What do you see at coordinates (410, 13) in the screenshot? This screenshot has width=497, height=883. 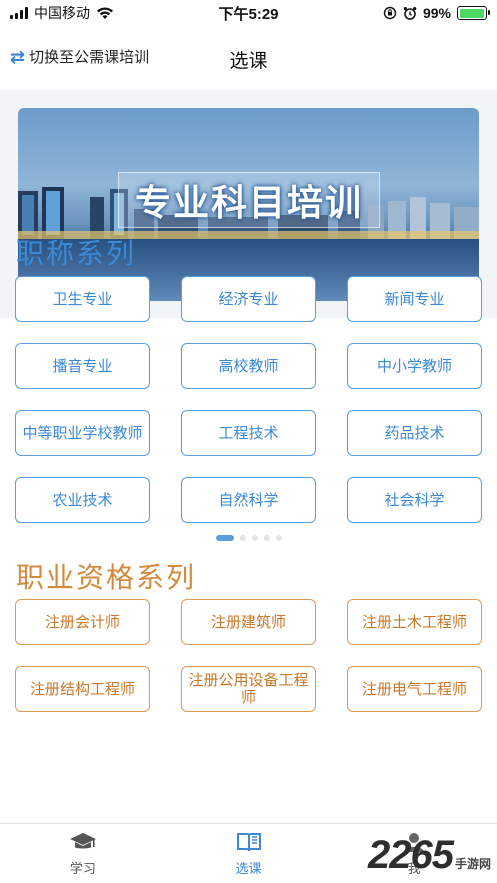 I see `alarm-icon` at bounding box center [410, 13].